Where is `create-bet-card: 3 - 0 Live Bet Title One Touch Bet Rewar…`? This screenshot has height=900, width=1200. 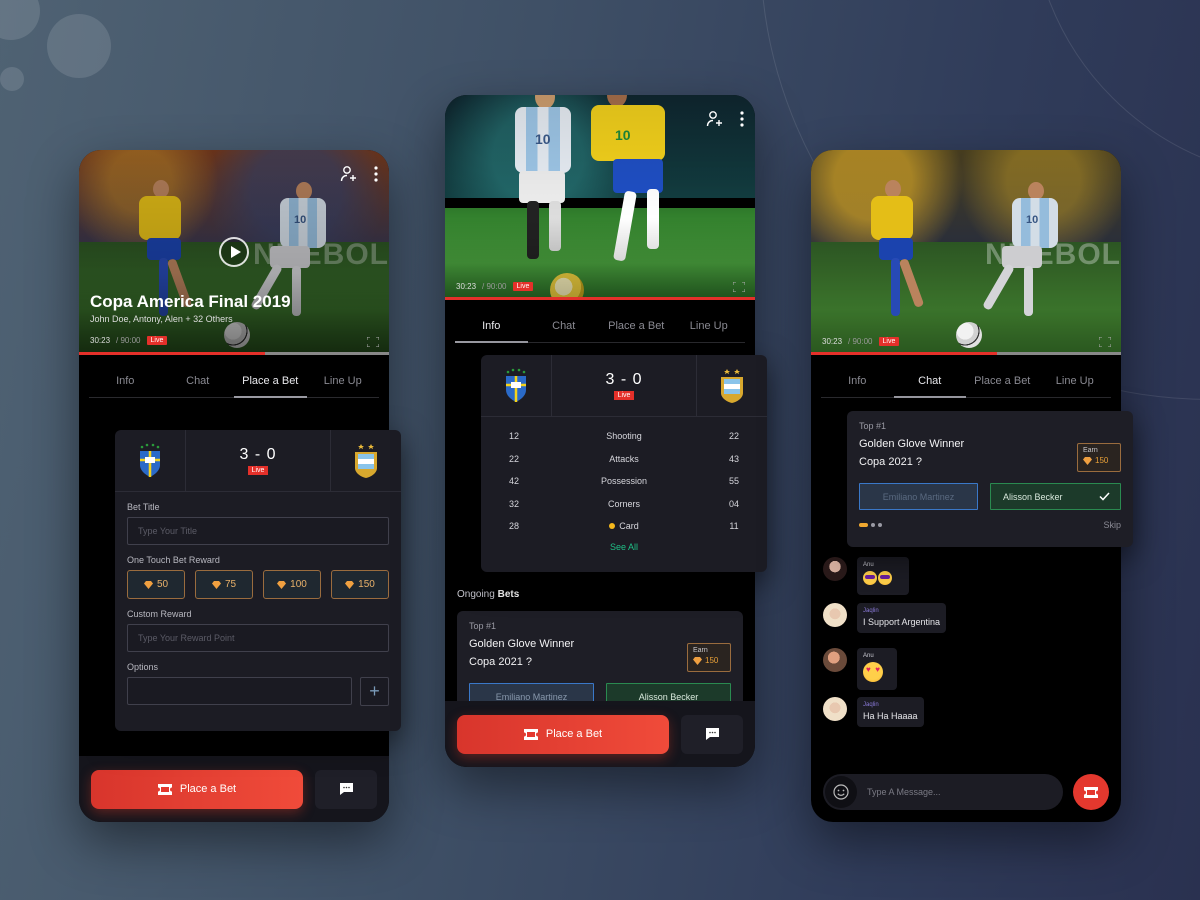
create-bet-card: 3 - 0 Live Bet Title One Touch Bet Rewar… is located at coordinates (258, 580).